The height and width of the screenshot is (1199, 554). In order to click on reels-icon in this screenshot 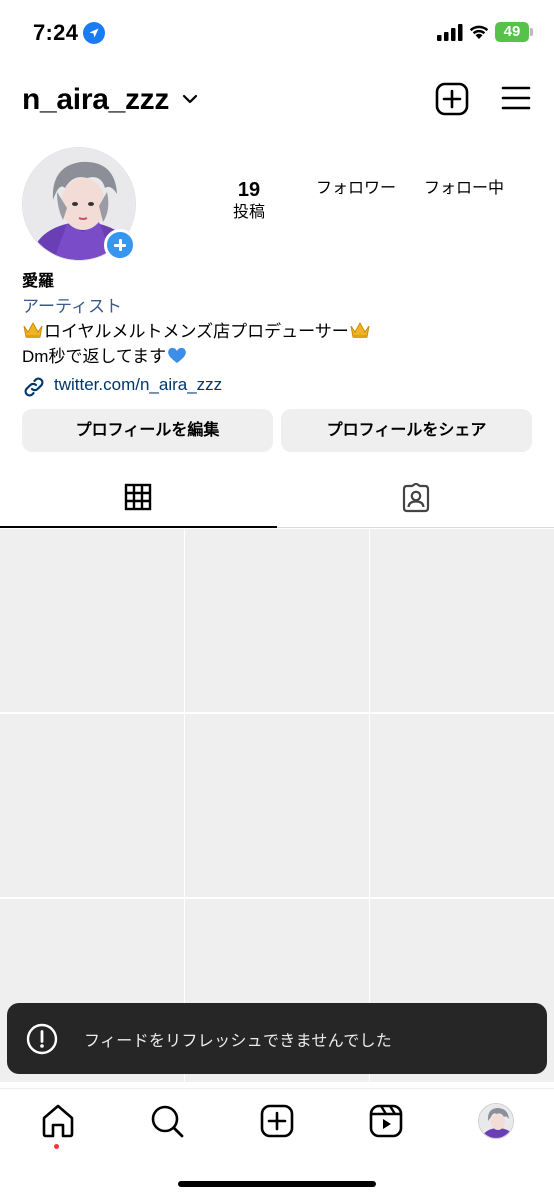, I will do `click(386, 1121)`.